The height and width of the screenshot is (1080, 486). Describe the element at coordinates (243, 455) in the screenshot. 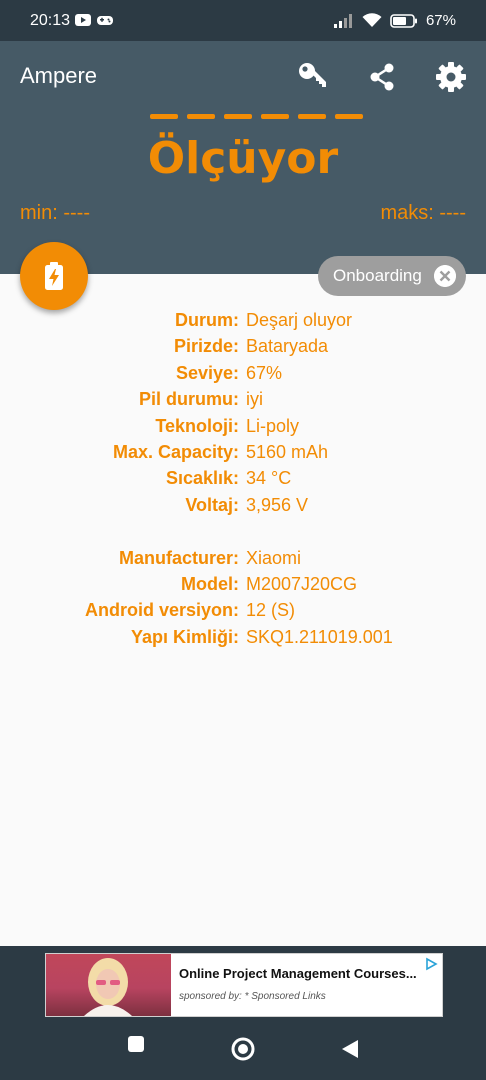

I see `info-row-capacity: Max. Capacity: 5160 mAh` at that location.